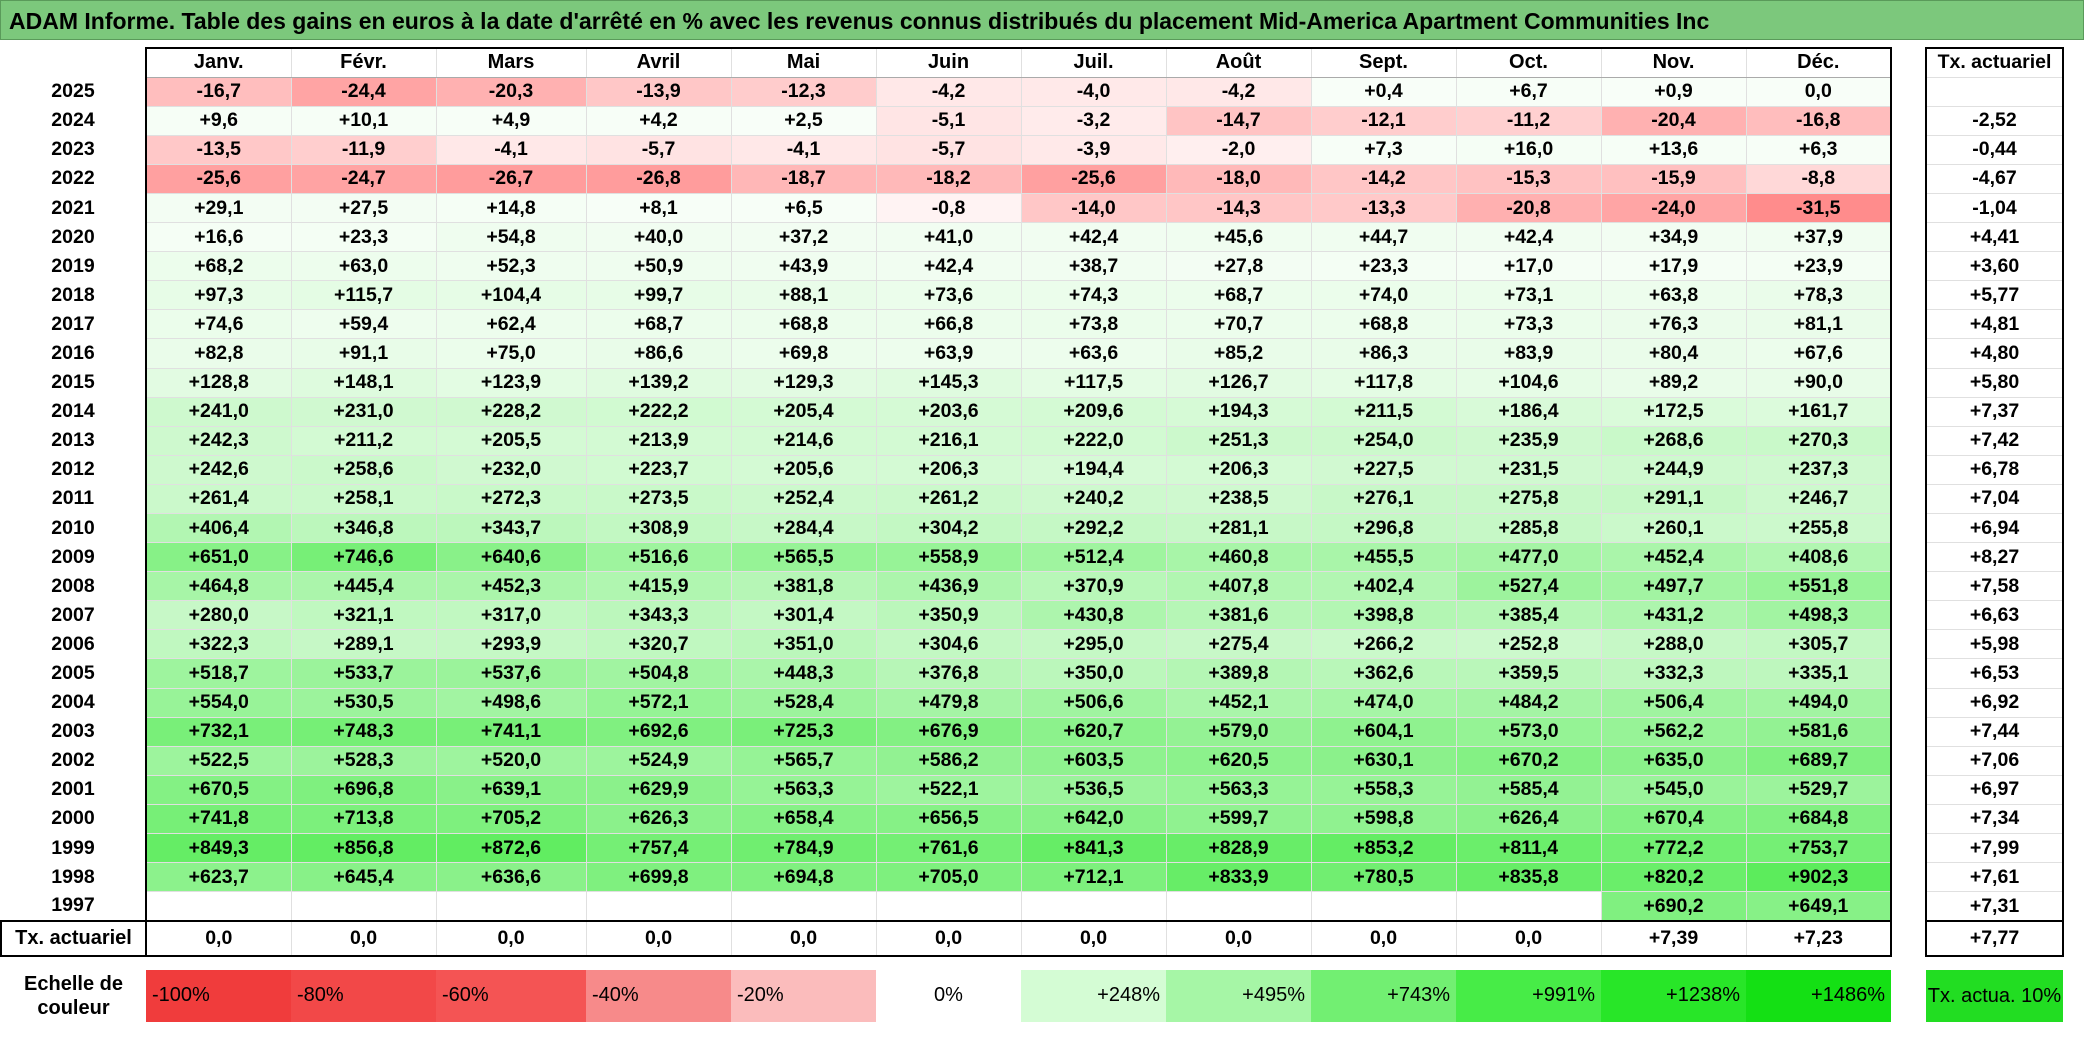  Describe the element at coordinates (218, 848) in the screenshot. I see `gain-cell: +849,3` at that location.